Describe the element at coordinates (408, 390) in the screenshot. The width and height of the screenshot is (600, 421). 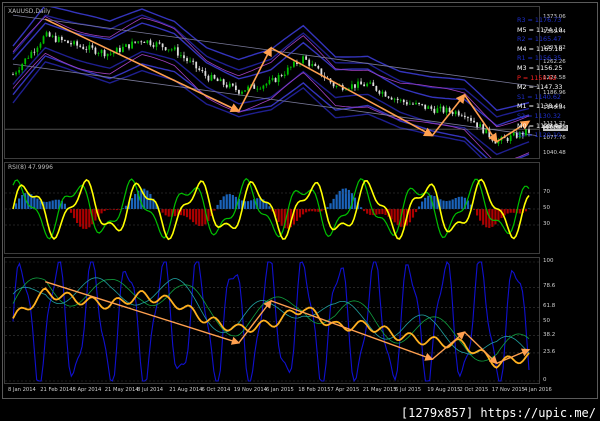
I see `time-tick-label: 6 Jul 2015` at that location.